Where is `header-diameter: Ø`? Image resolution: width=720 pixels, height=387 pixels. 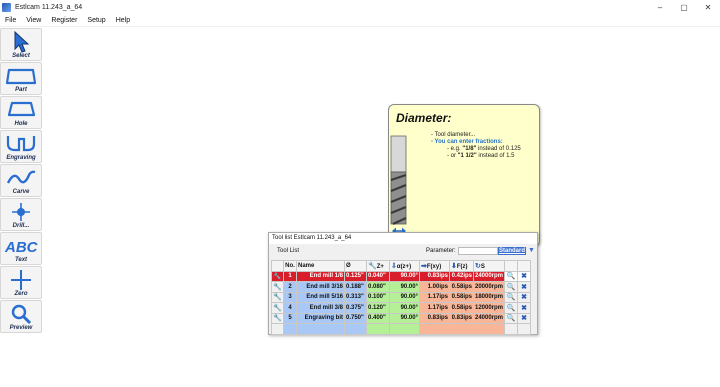
header-diameter: Ø is located at coordinates (355, 266).